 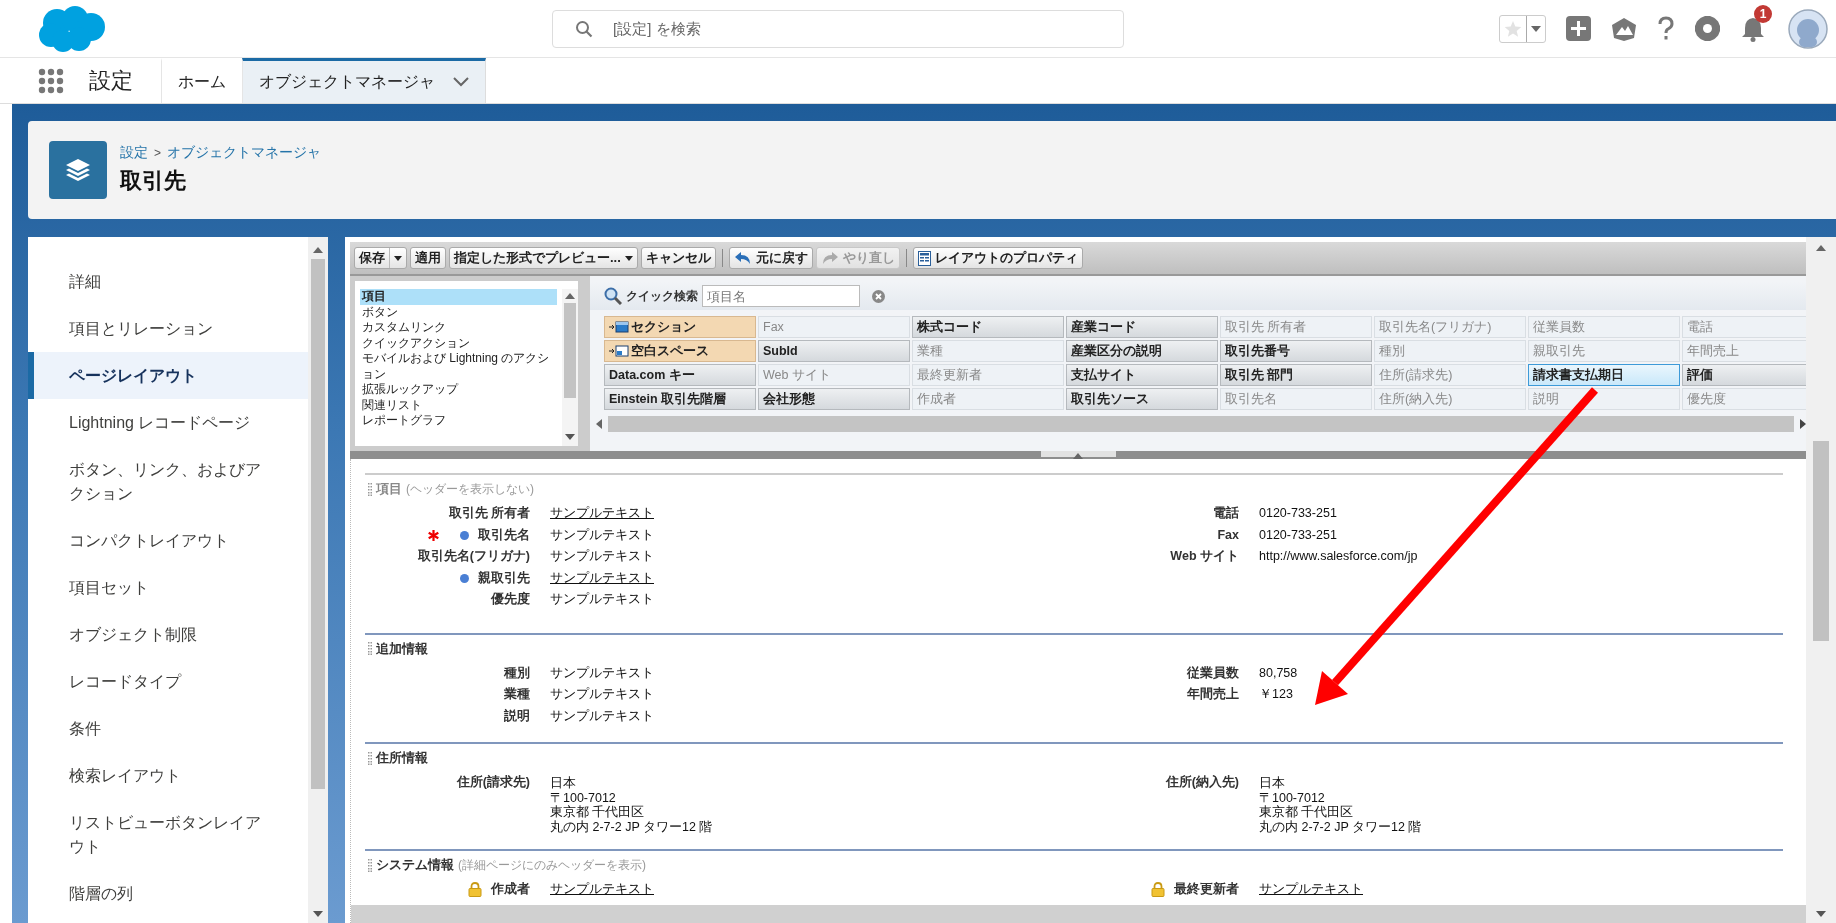 What do you see at coordinates (1078, 454) in the screenshot?
I see `splitter-handle` at bounding box center [1078, 454].